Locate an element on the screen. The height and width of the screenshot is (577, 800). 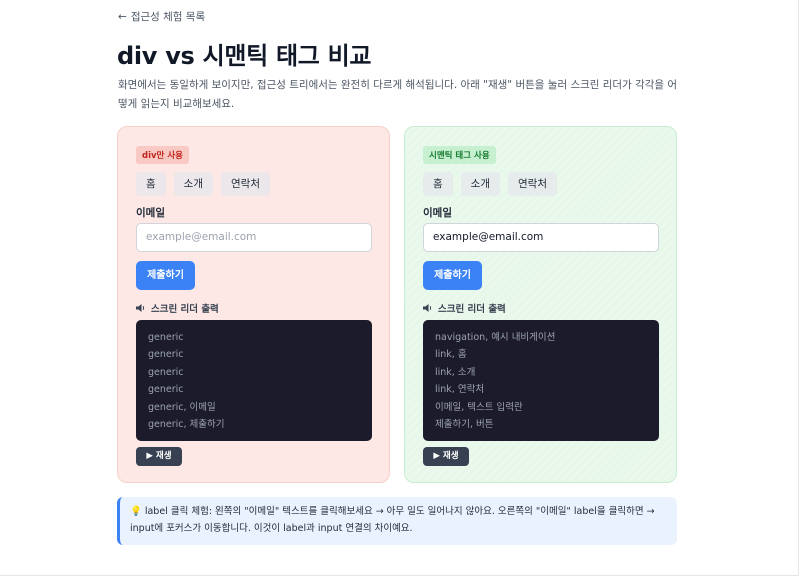
div-nav-item-about: 소개 is located at coordinates (193, 184).